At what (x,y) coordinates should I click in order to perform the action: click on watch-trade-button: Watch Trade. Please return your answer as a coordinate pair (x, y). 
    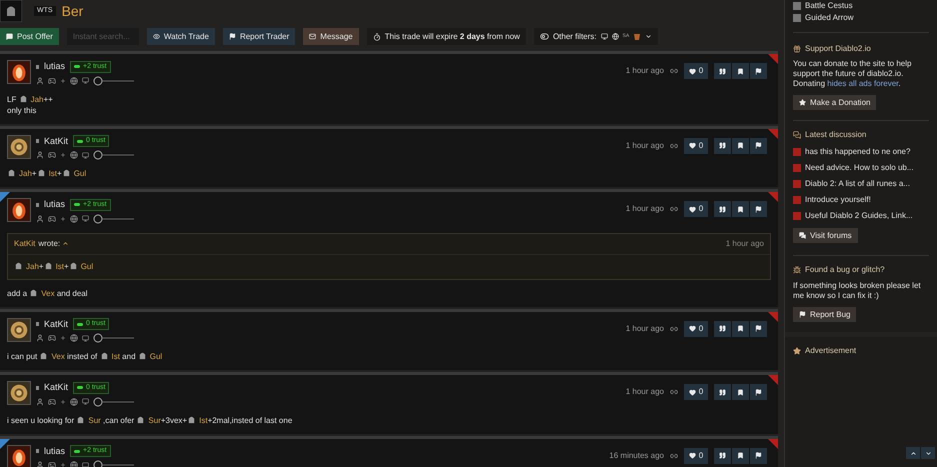
    Looking at the image, I should click on (180, 36).